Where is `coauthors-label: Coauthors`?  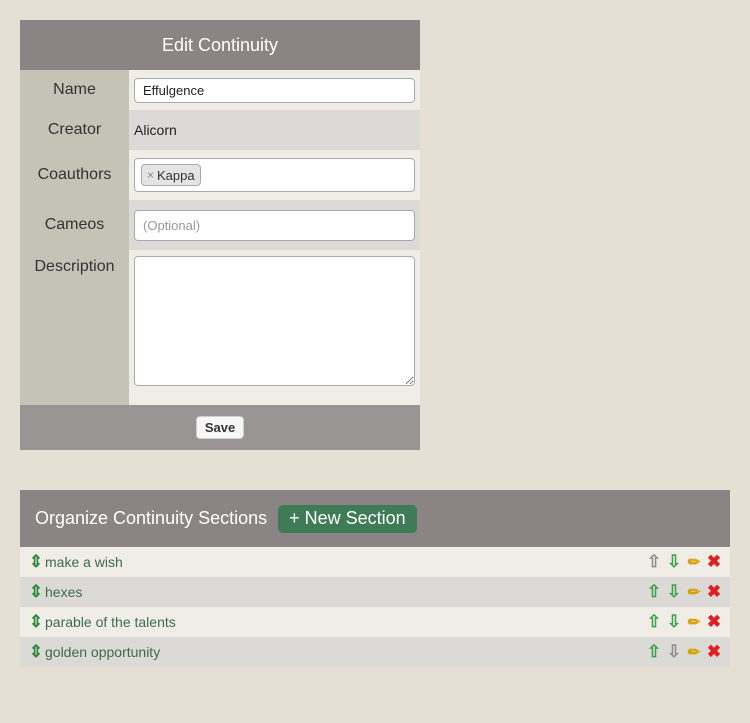 coauthors-label: Coauthors is located at coordinates (74, 175).